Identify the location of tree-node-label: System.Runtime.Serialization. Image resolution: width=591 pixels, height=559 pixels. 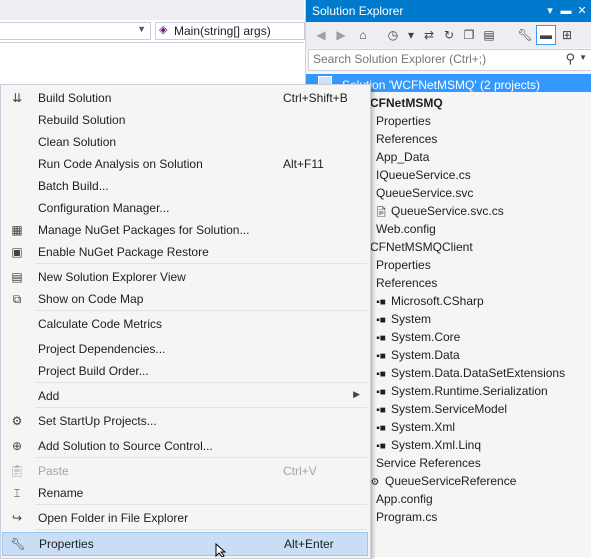
(469, 391).